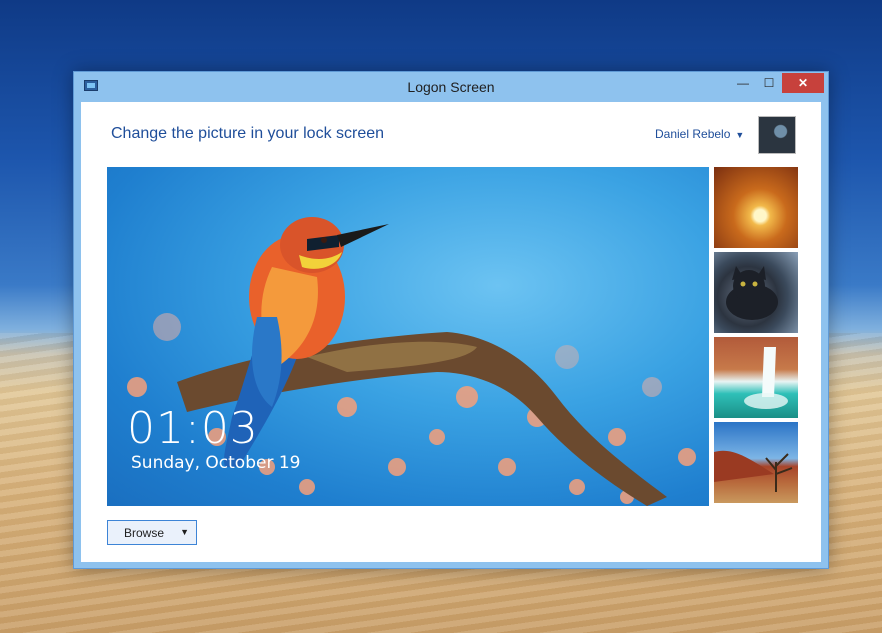 This screenshot has height=633, width=882. Describe the element at coordinates (803, 83) in the screenshot. I see `close-button: ✕` at that location.